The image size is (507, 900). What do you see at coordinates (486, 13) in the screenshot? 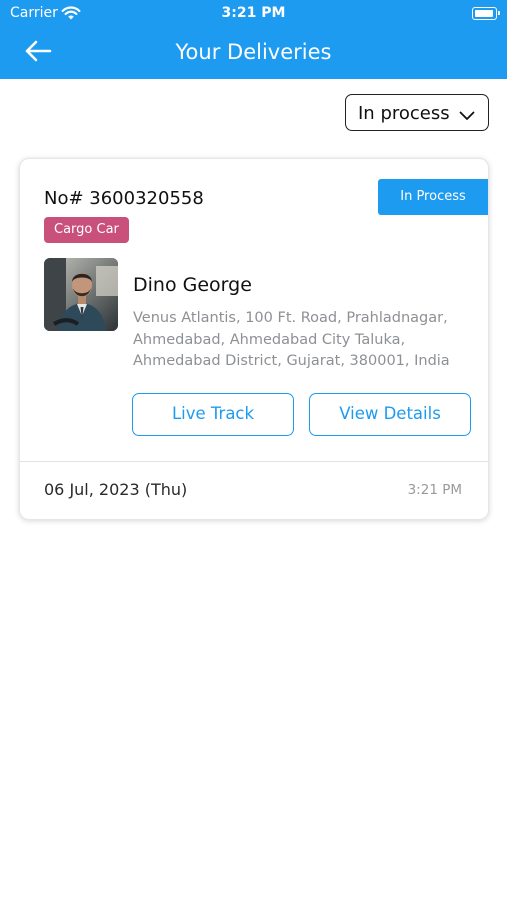
I see `battery-icon` at bounding box center [486, 13].